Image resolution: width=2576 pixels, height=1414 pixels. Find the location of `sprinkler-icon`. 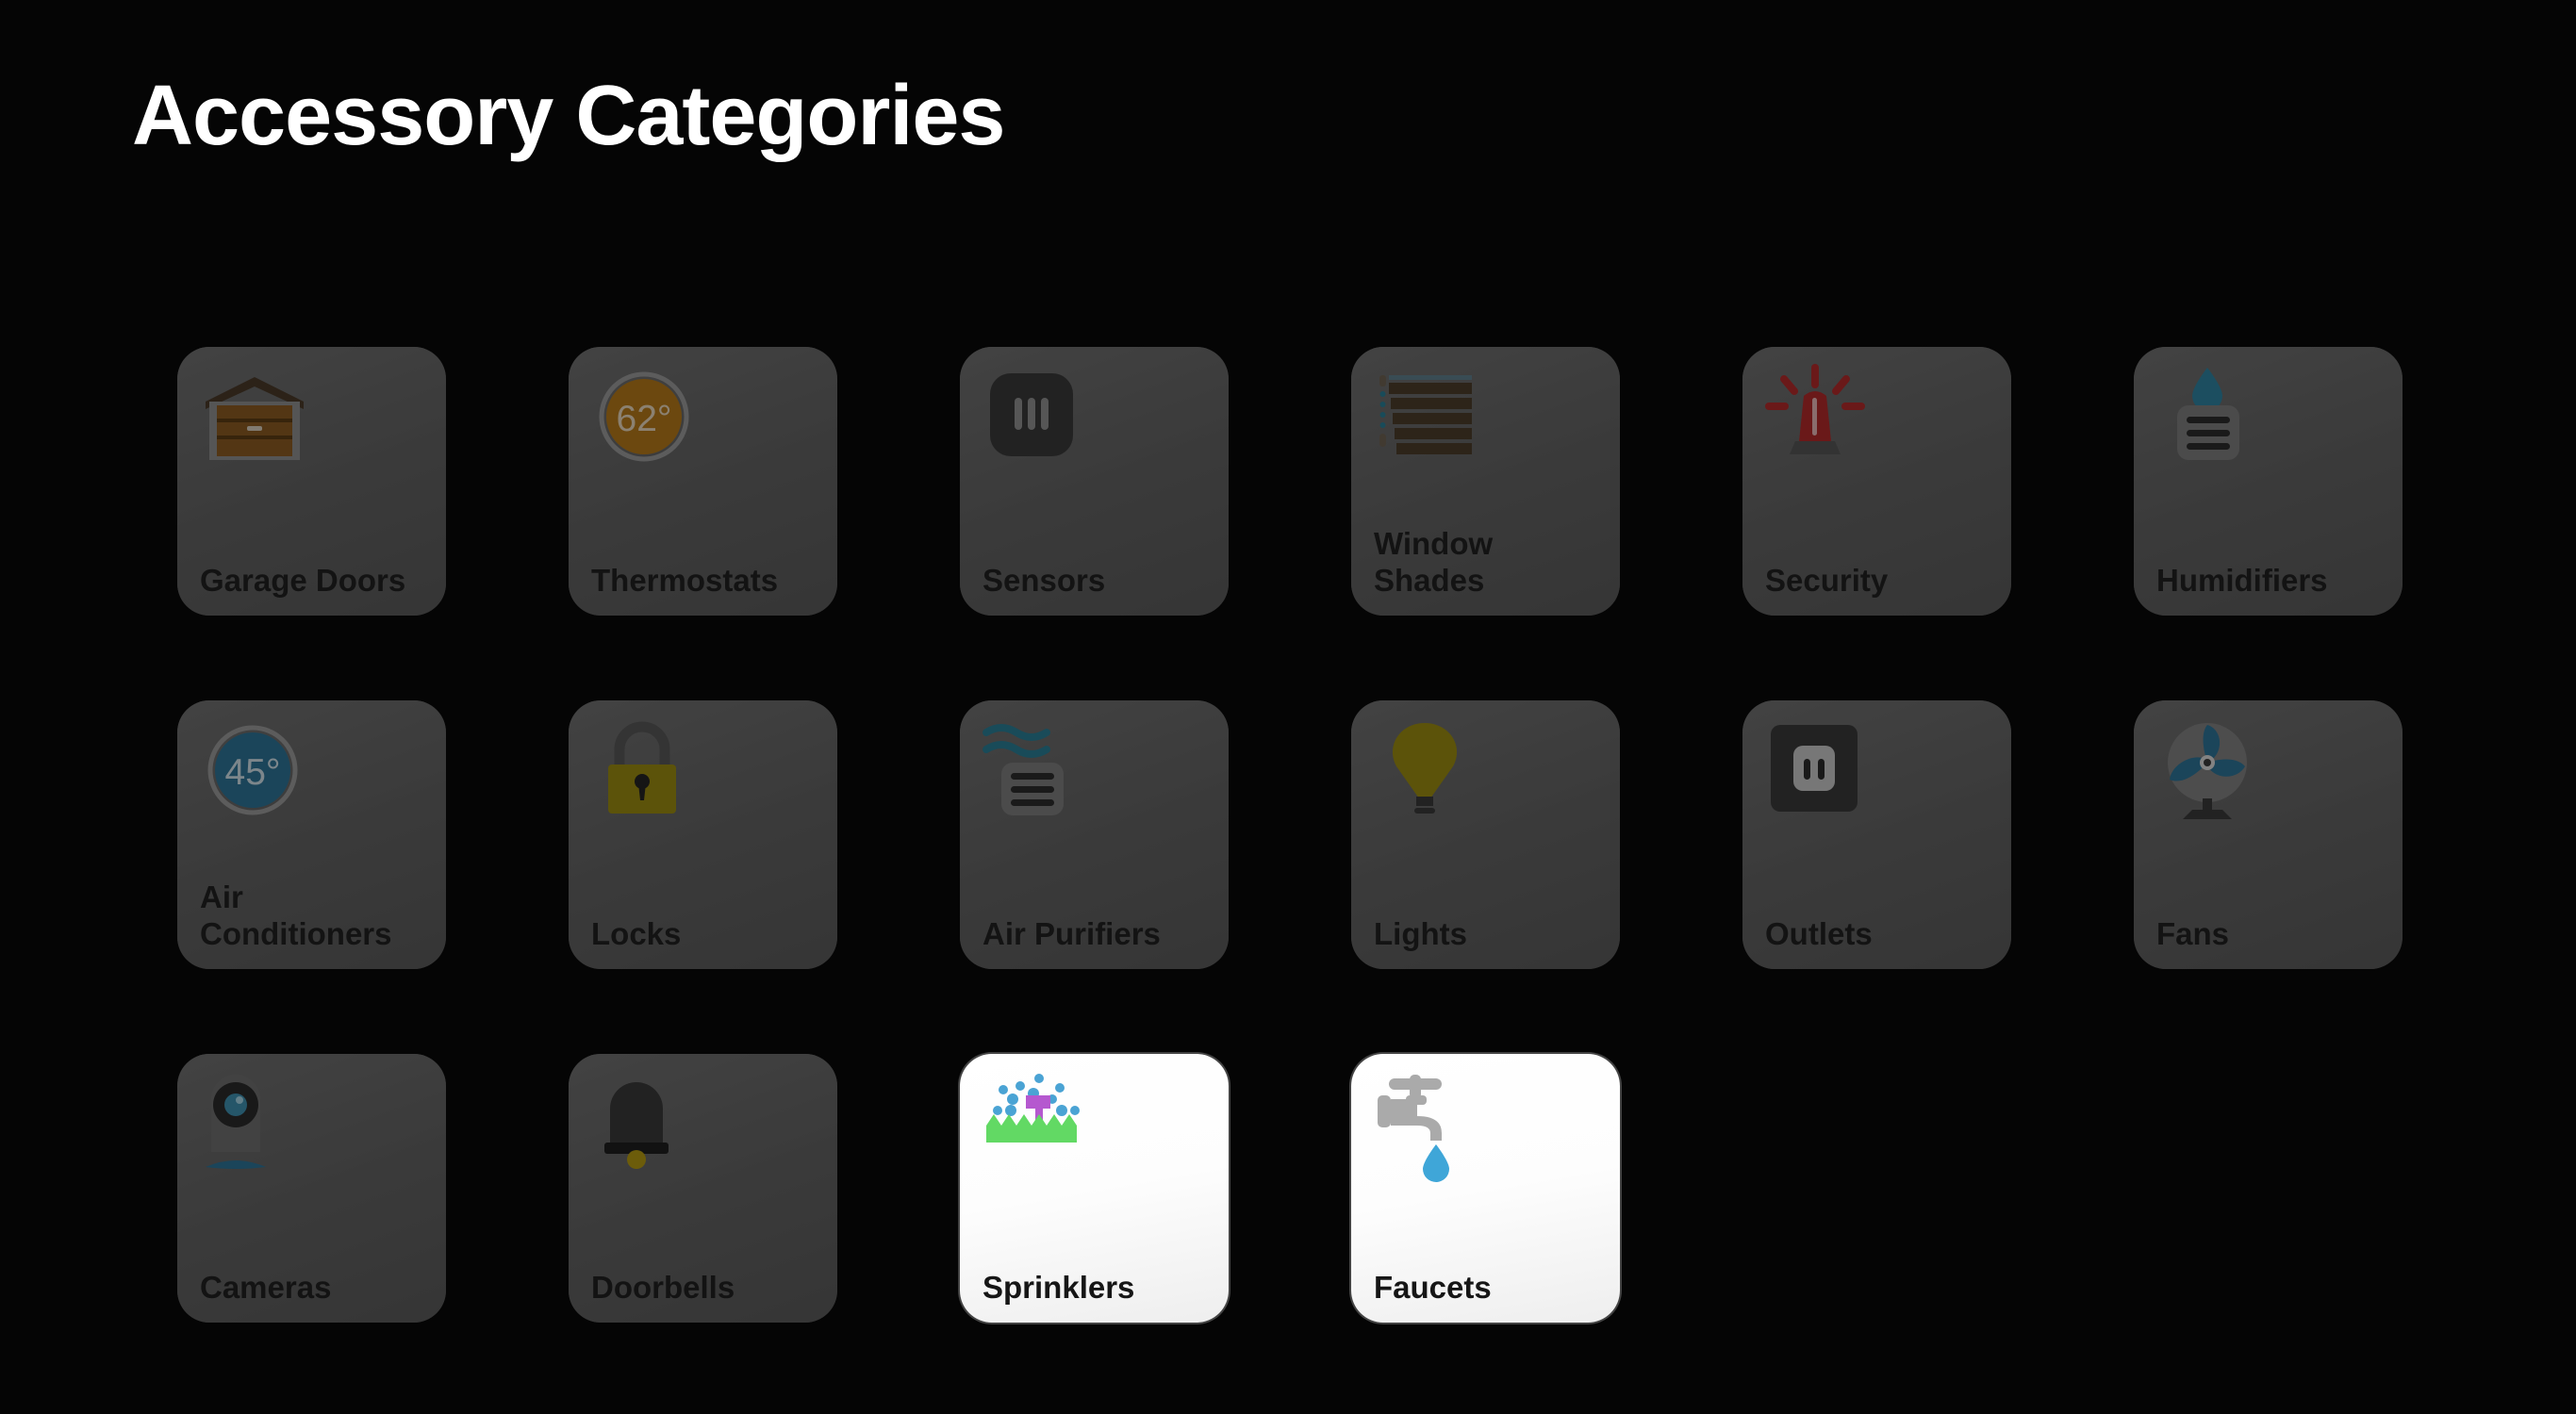

sprinkler-icon is located at coordinates (1037, 1127).